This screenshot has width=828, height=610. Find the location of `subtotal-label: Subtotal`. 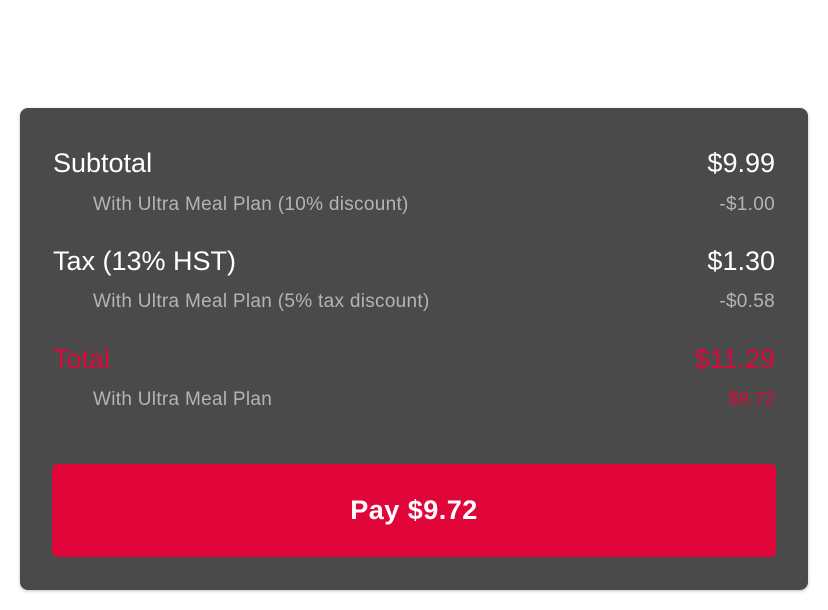

subtotal-label: Subtotal is located at coordinates (103, 163).